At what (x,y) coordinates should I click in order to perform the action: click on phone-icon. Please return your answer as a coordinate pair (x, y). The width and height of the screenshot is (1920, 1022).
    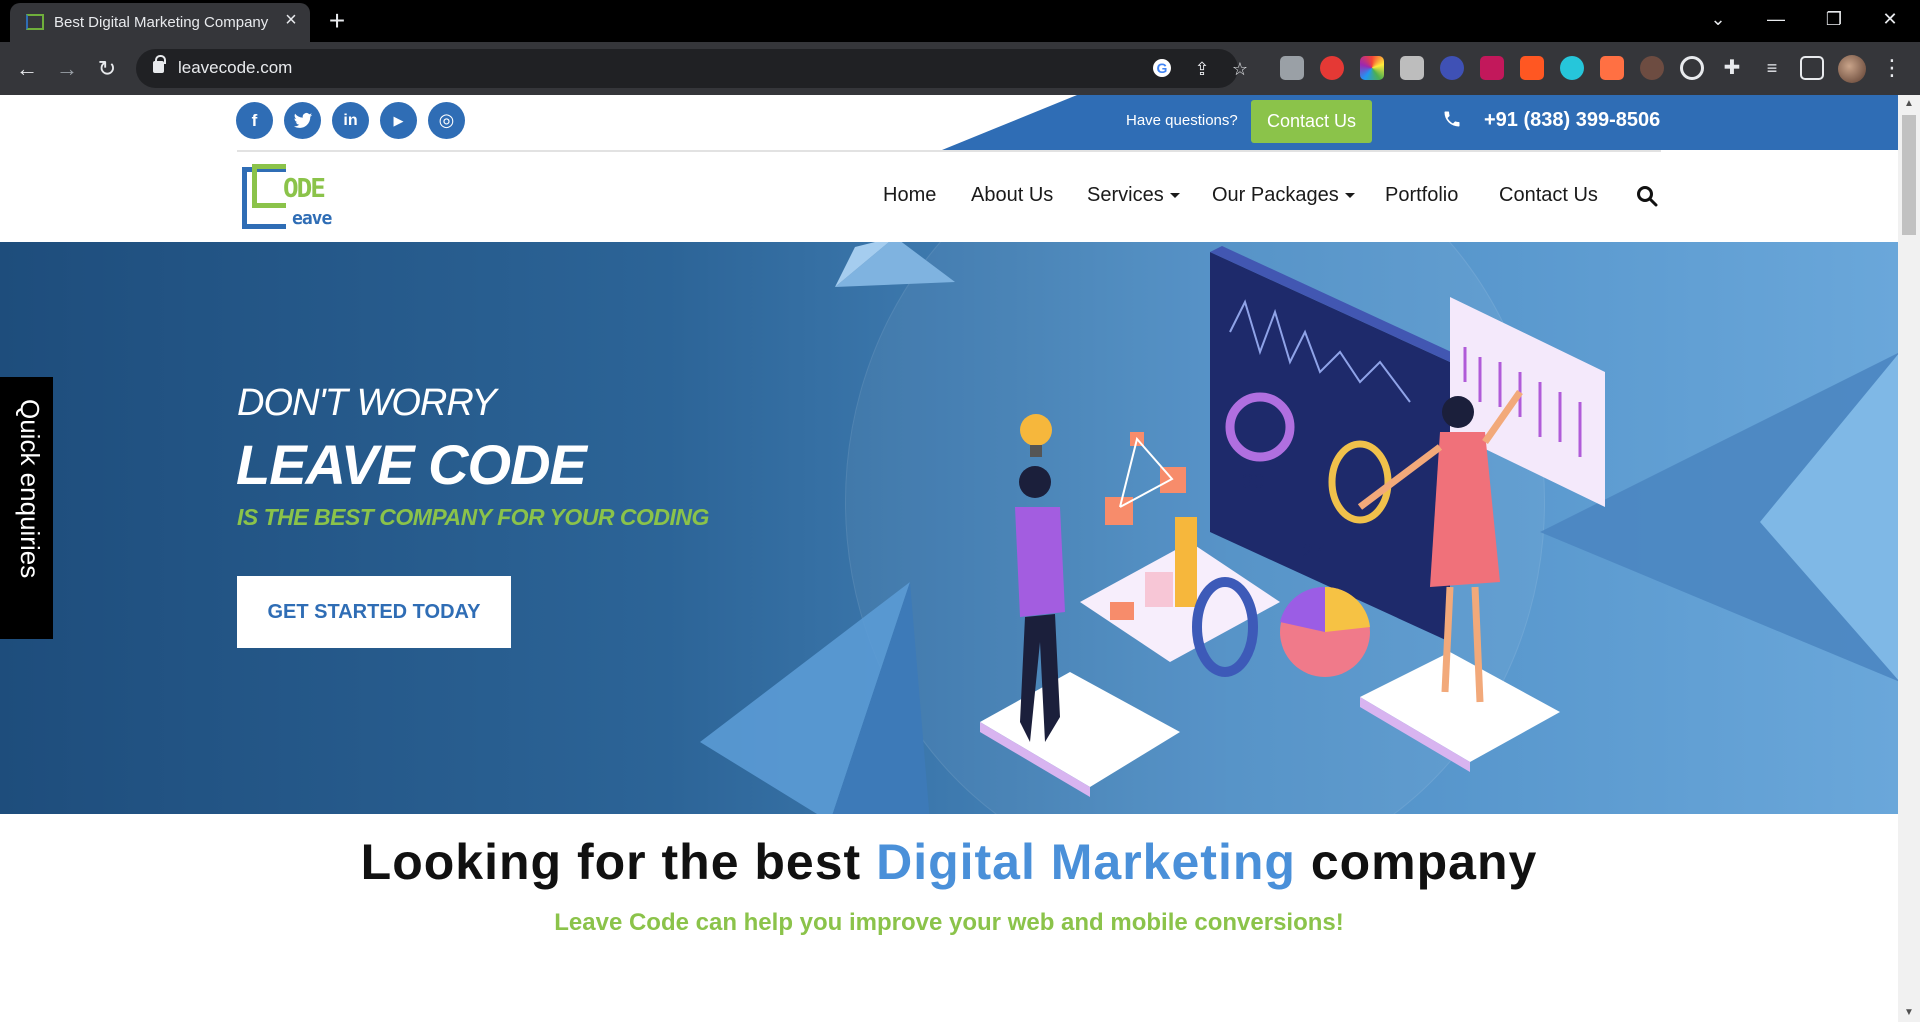
    Looking at the image, I should click on (1452, 120).